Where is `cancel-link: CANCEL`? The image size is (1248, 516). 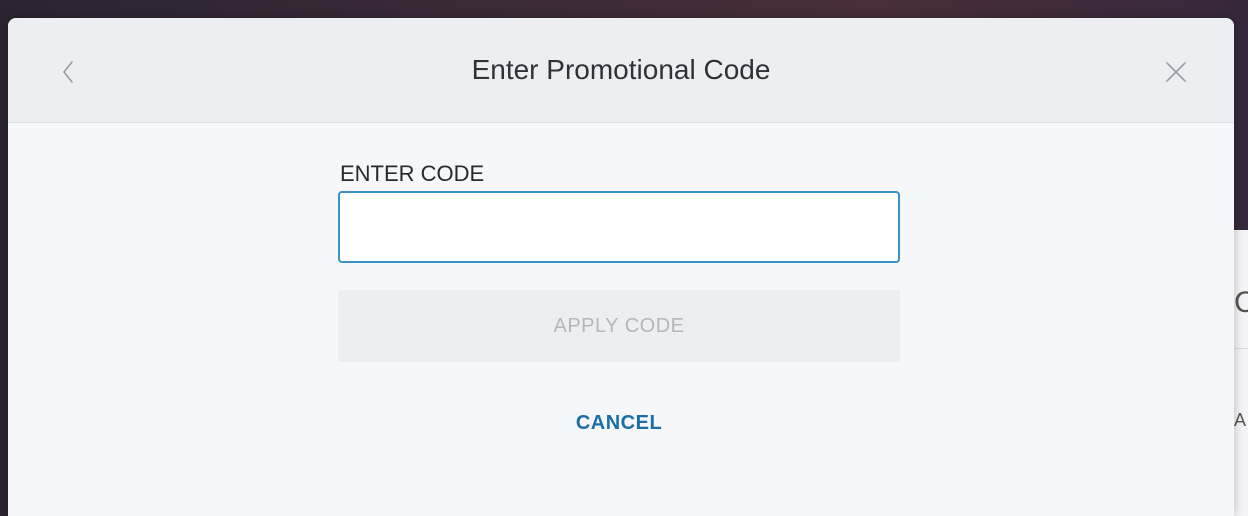 cancel-link: CANCEL is located at coordinates (619, 423).